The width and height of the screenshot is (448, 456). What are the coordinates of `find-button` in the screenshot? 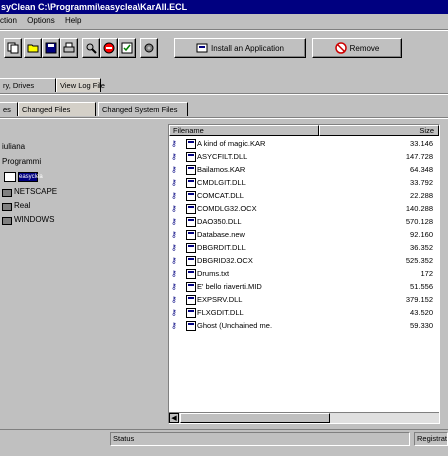 It's located at (91, 48).